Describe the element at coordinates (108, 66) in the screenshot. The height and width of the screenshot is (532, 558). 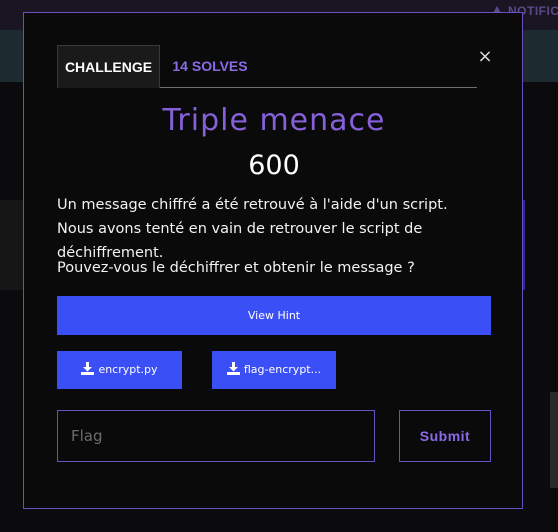
I see `tab-challenge: CHALLENGE` at that location.